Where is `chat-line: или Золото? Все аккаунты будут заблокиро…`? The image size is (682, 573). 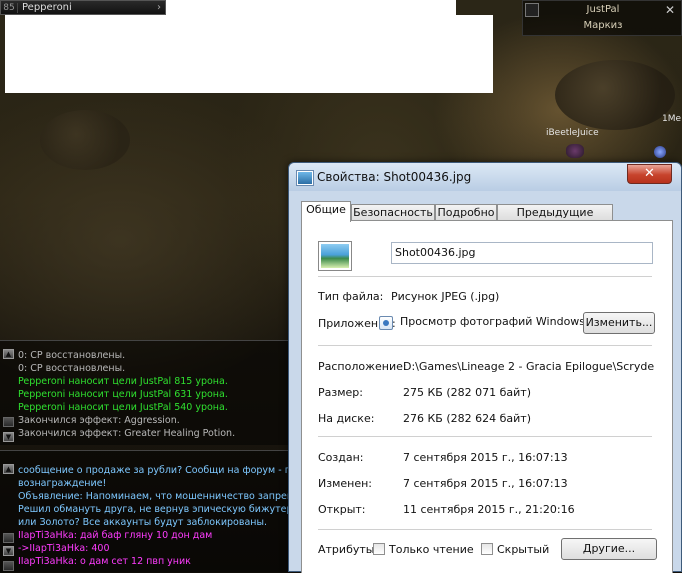 chat-line: или Золото? Все аккаунты будут заблокиро… is located at coordinates (142, 522).